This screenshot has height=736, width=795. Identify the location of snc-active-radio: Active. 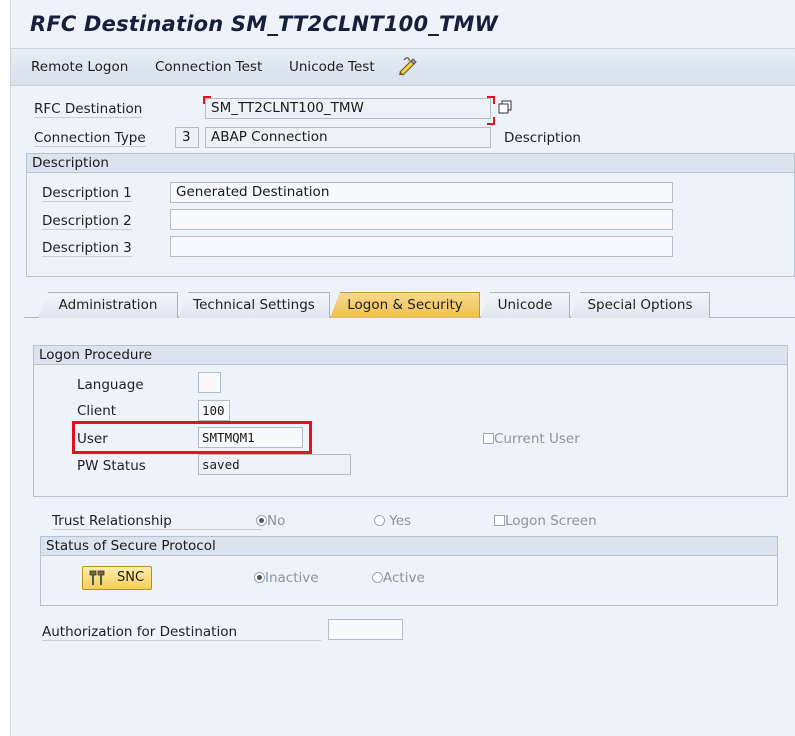
(398, 578).